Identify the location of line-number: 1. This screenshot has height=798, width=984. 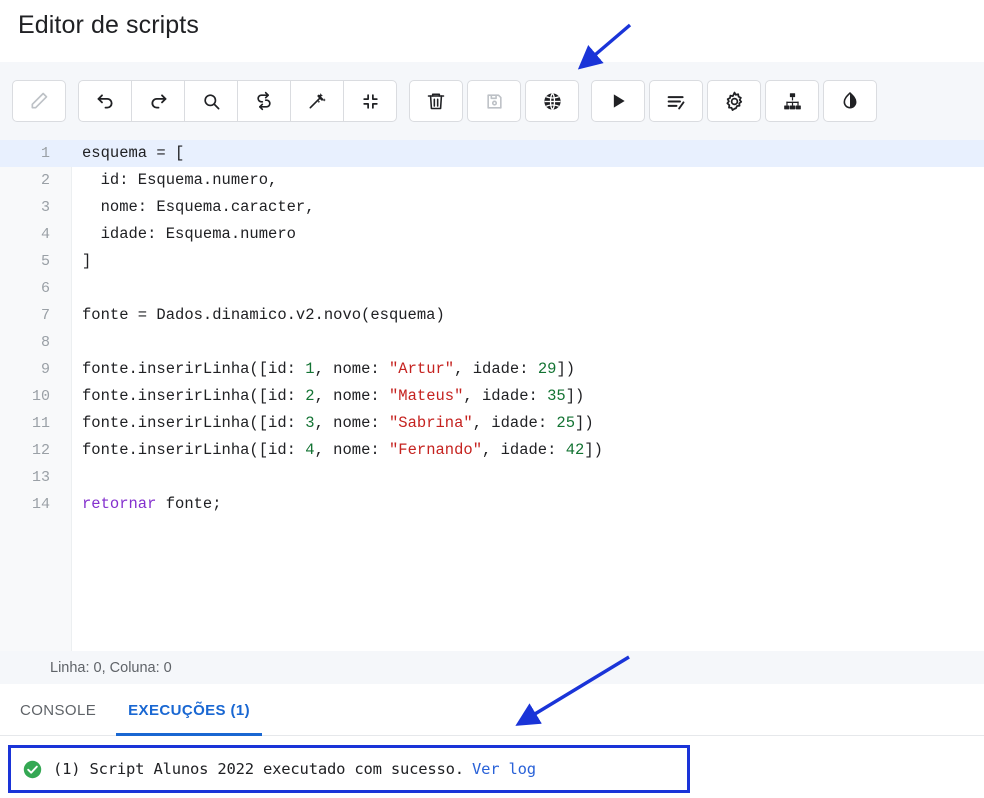
(45, 153).